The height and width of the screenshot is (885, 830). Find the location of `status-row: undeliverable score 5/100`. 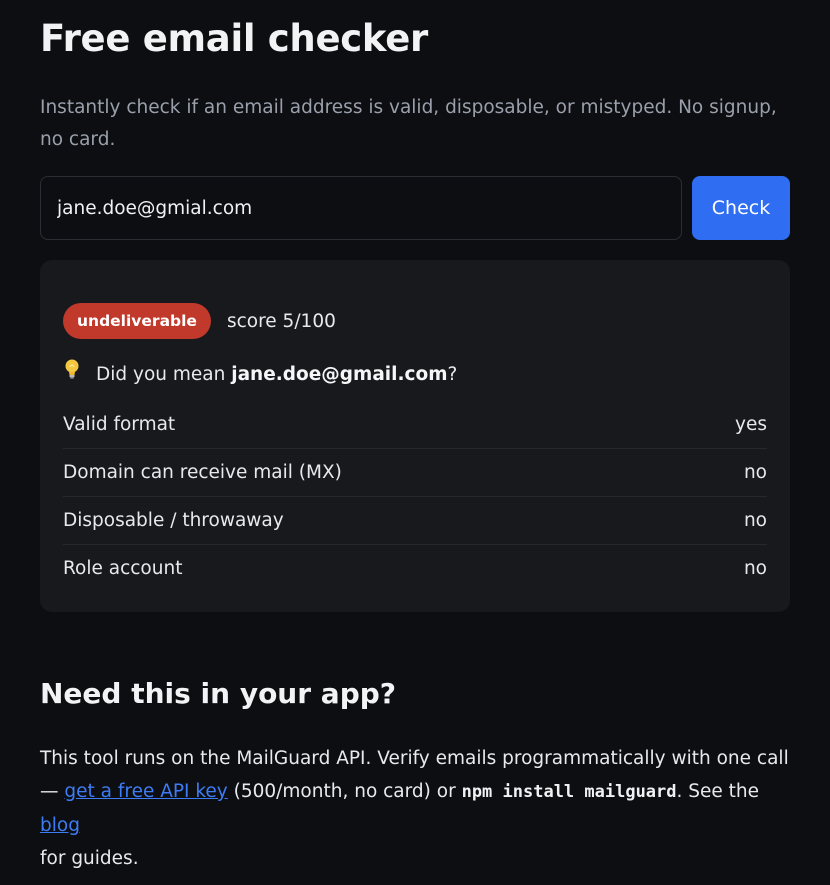

status-row: undeliverable score 5/100 is located at coordinates (415, 321).